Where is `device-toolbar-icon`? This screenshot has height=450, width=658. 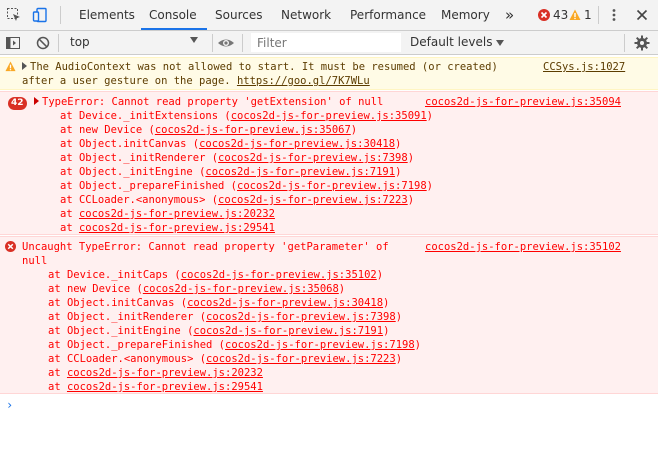
device-toolbar-icon is located at coordinates (40, 15).